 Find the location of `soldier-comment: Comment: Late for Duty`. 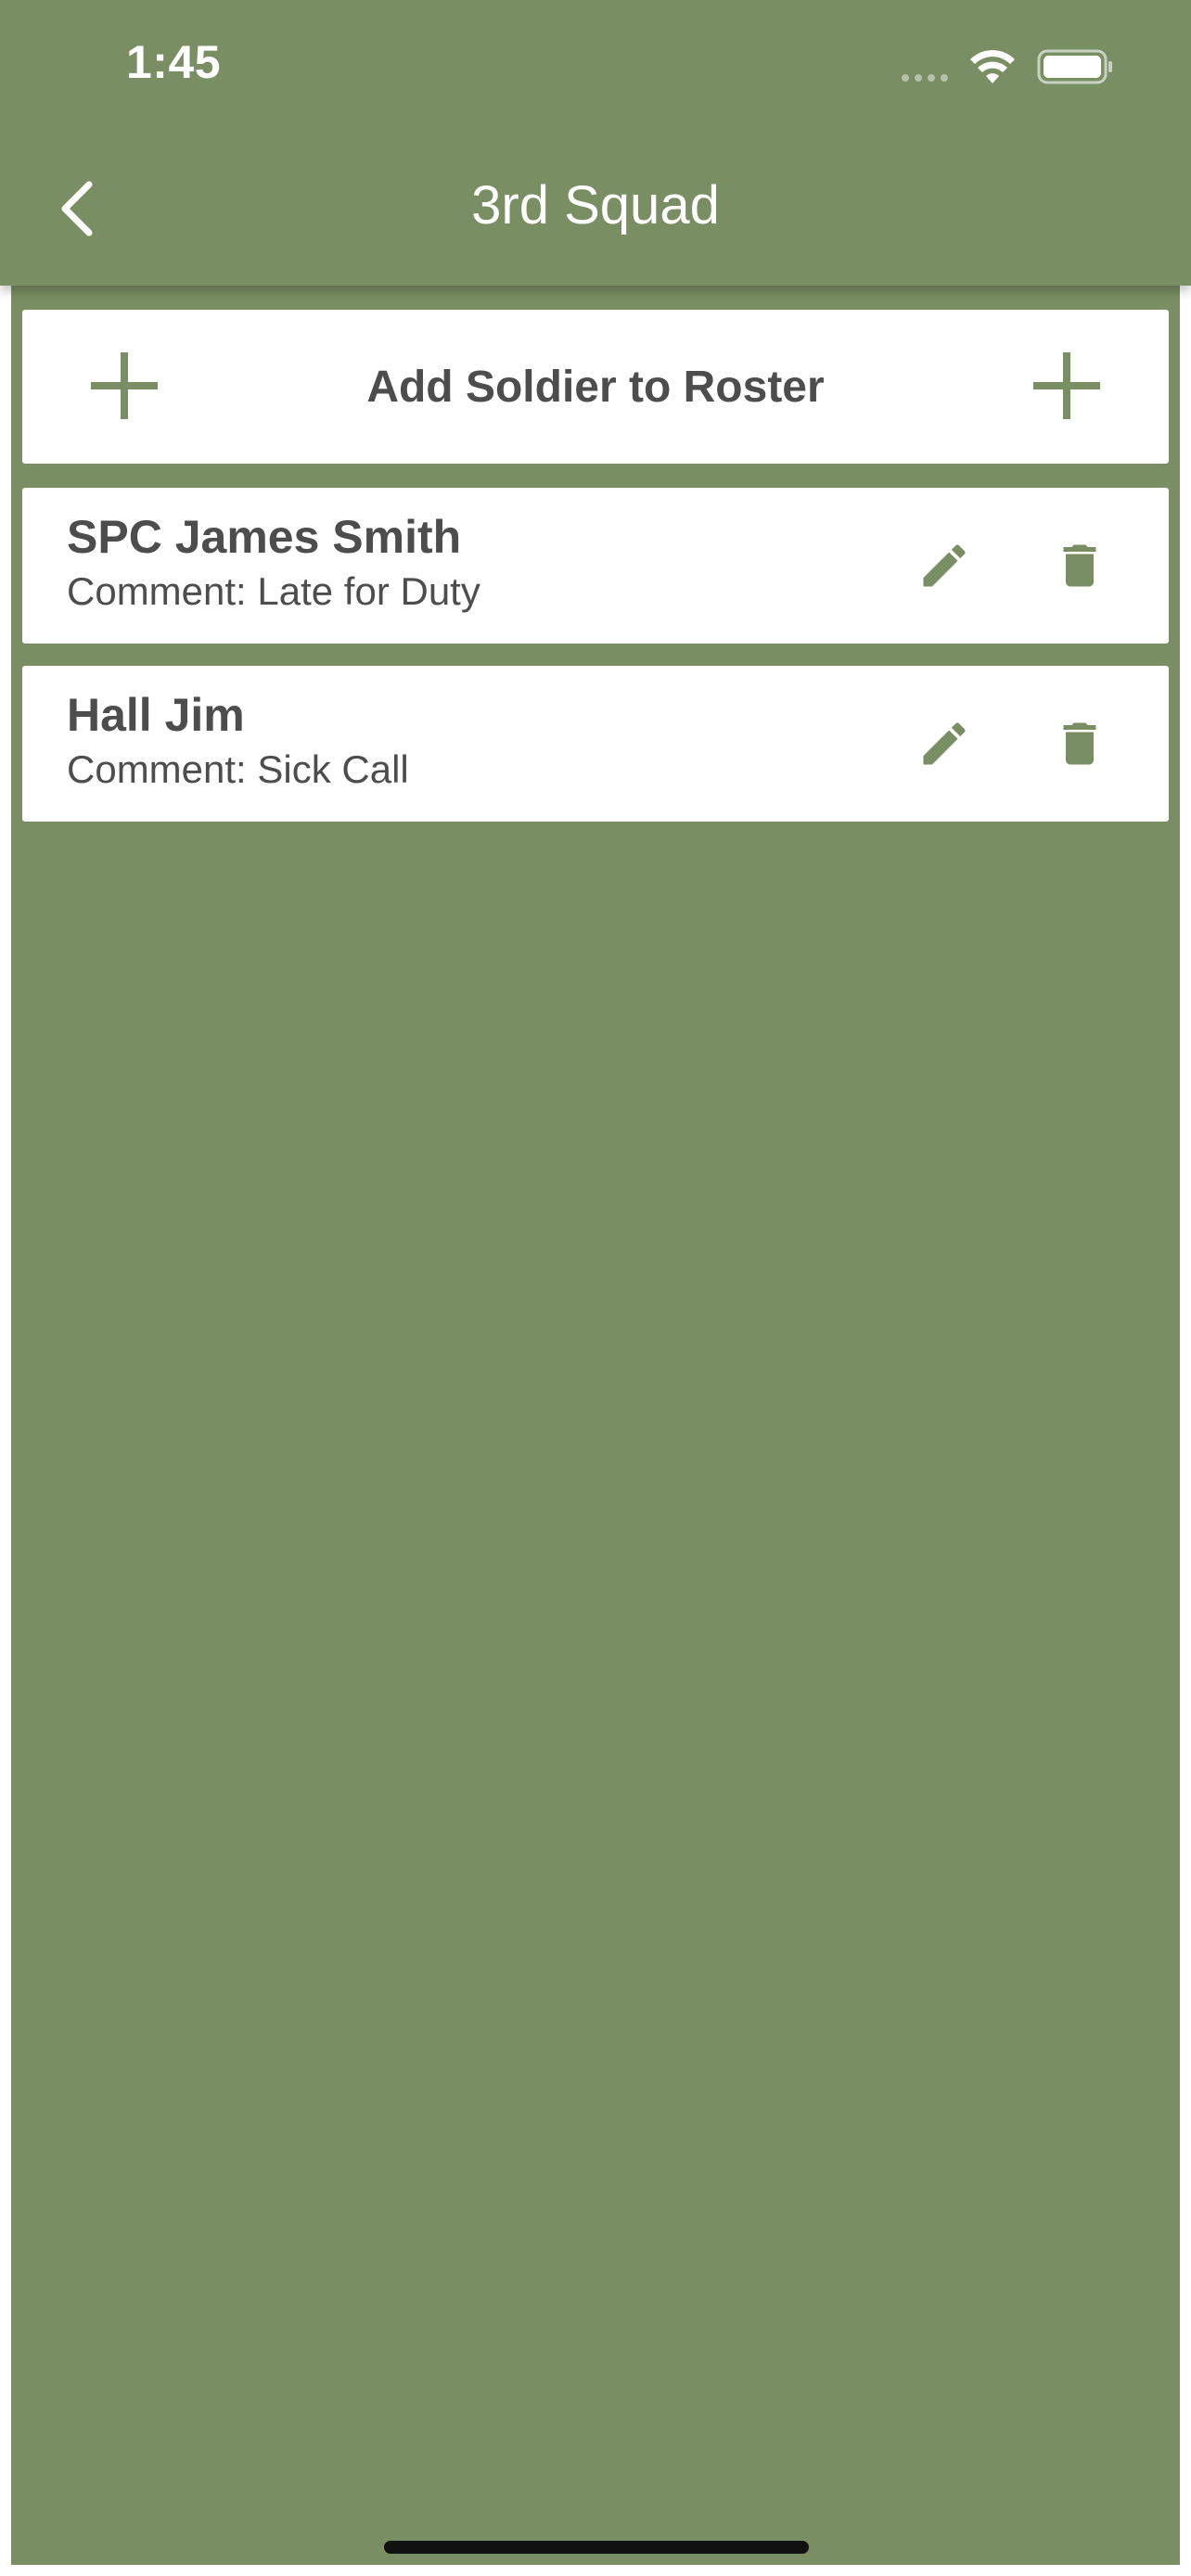

soldier-comment: Comment: Late for Duty is located at coordinates (273, 591).